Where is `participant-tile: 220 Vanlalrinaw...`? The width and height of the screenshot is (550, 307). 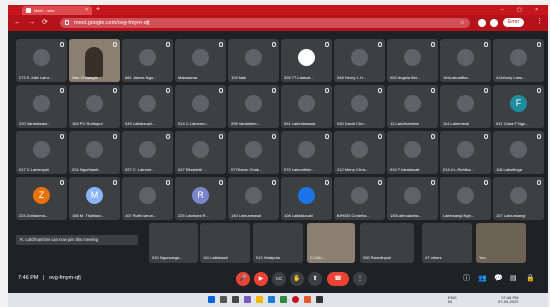 participant-tile: 220 Vanlalrinaw... is located at coordinates (41, 106).